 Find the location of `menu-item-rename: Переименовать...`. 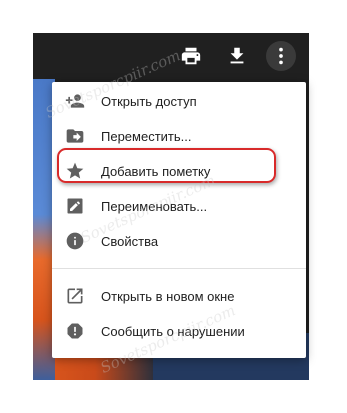

menu-item-rename: Переименовать... is located at coordinates (179, 206).